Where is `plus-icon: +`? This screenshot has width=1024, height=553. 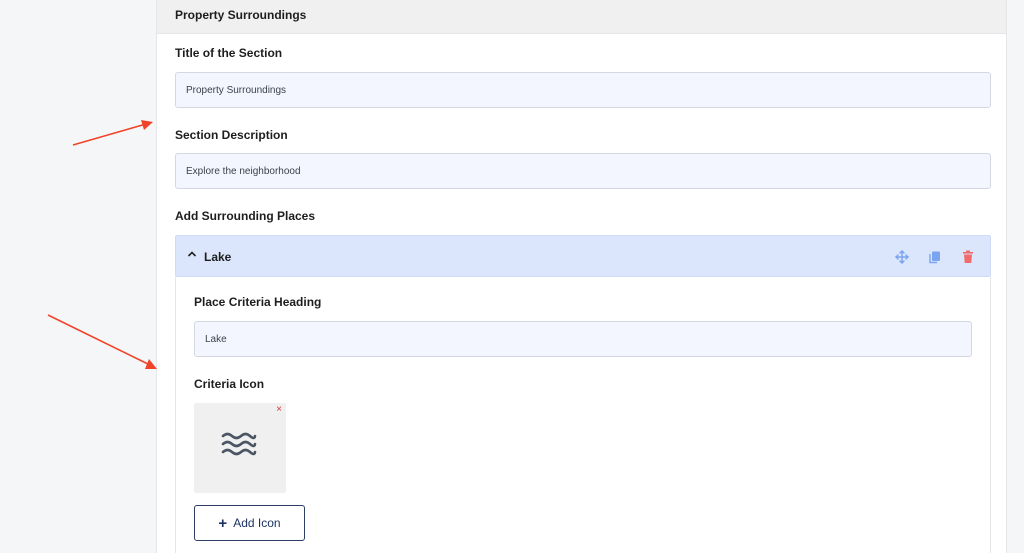 plus-icon: + is located at coordinates (223, 523).